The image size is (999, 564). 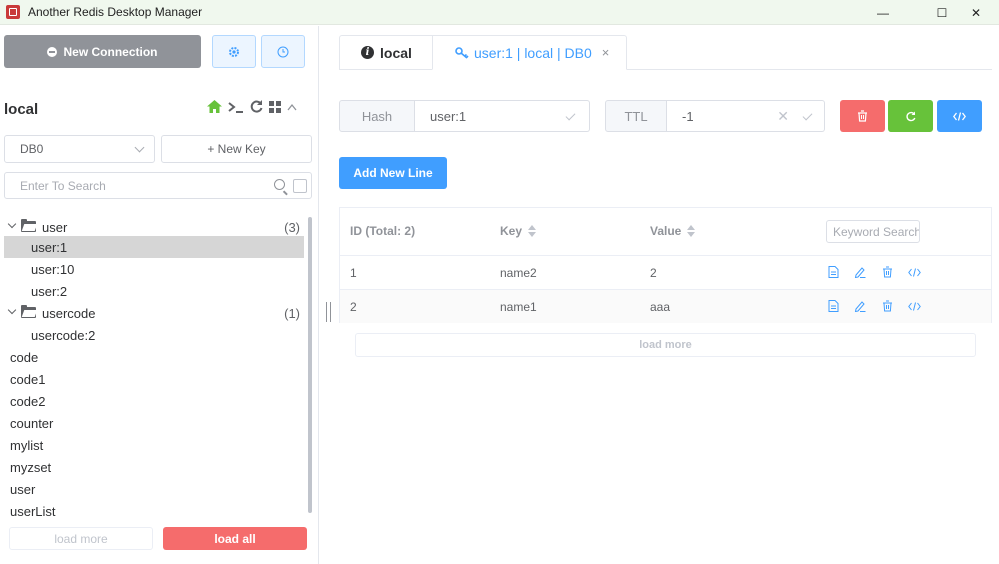 I want to click on new-key-button: + New Key, so click(x=236, y=149).